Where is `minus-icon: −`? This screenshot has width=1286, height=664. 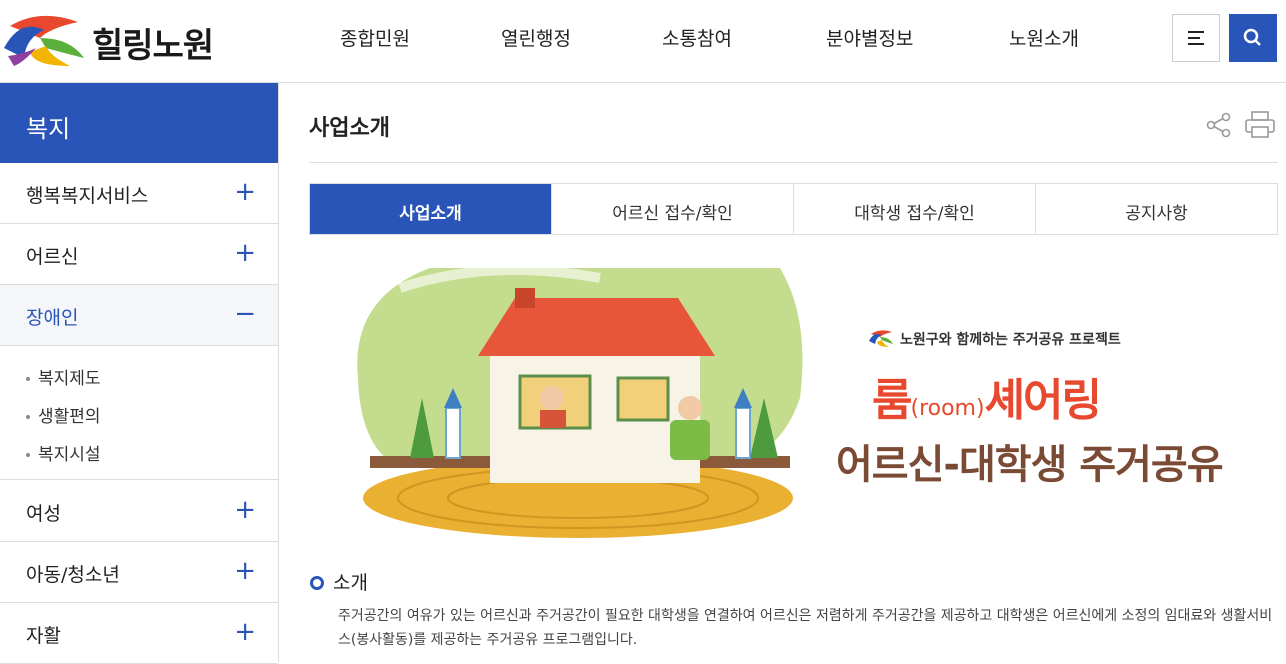
minus-icon: − is located at coordinates (245, 314).